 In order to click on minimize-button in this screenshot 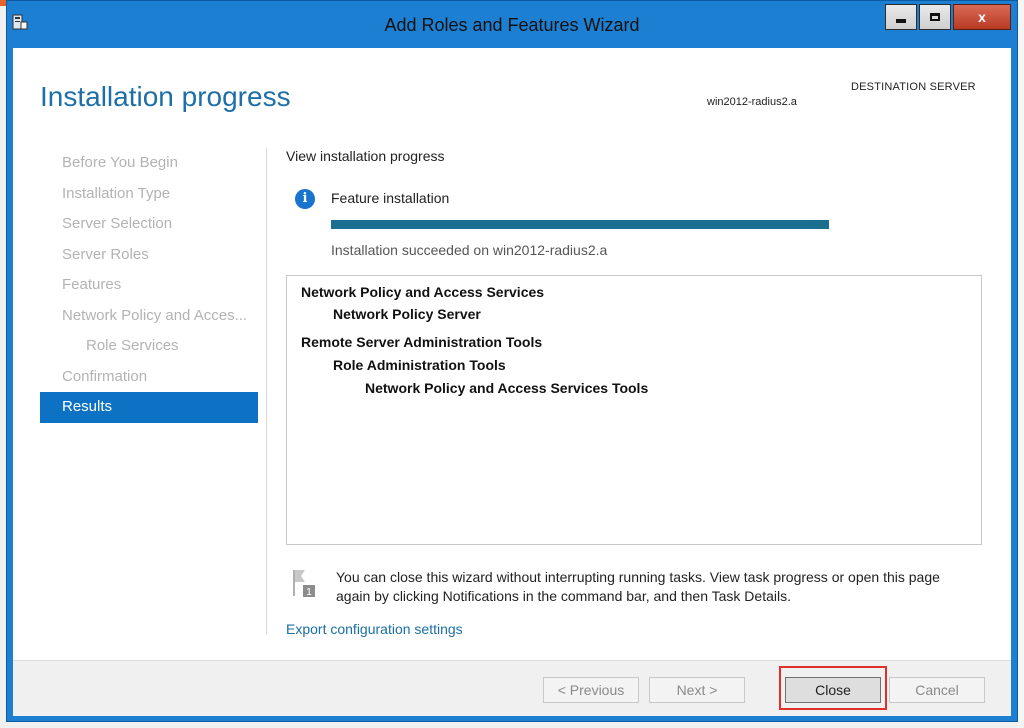, I will do `click(901, 17)`.